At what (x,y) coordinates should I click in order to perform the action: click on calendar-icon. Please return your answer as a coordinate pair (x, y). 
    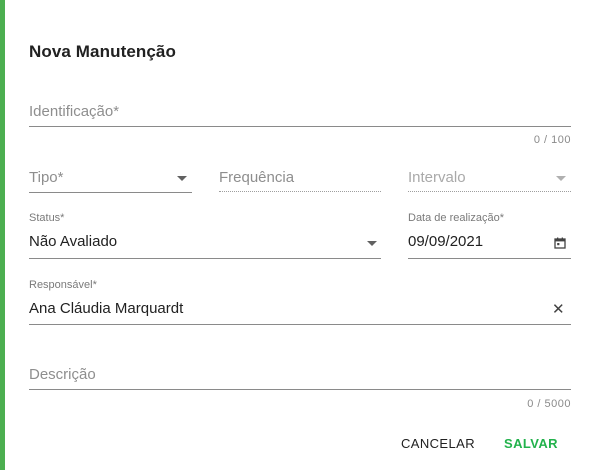
    Looking at the image, I should click on (560, 243).